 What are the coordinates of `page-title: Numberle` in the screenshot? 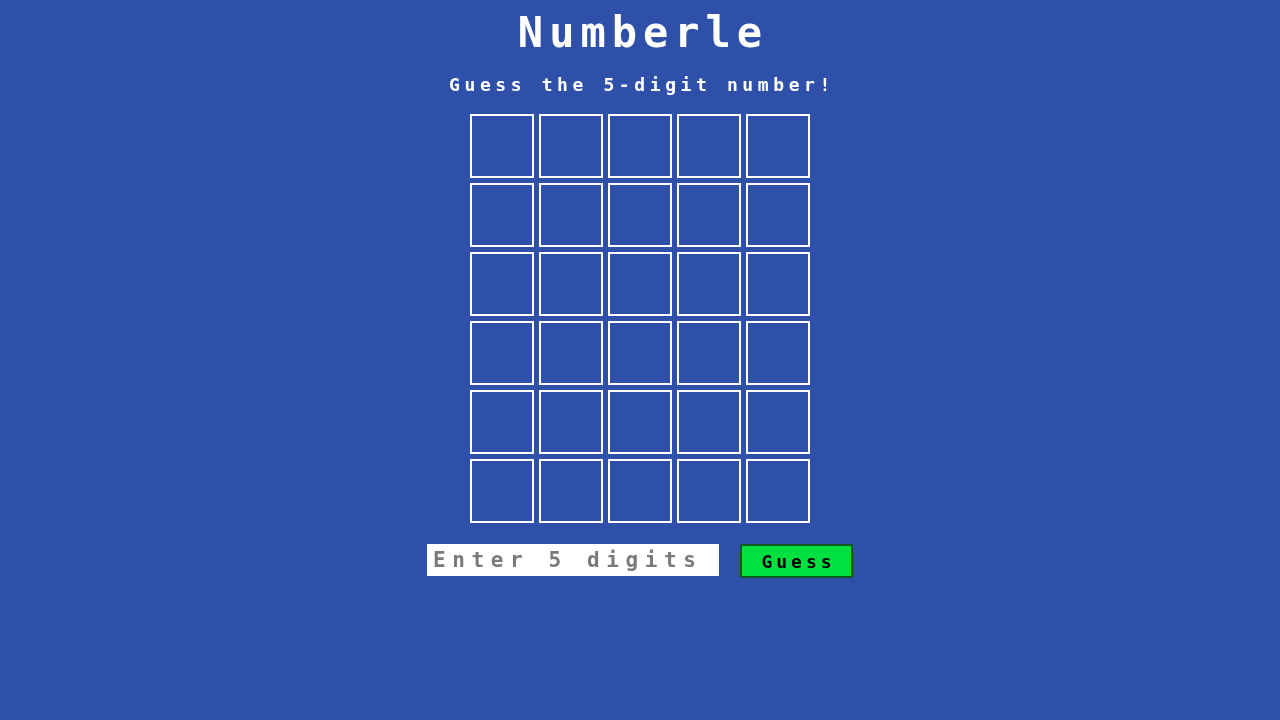 It's located at (642, 33).